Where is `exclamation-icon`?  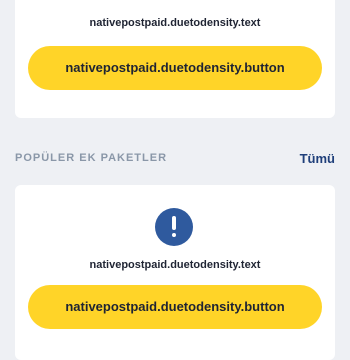
exclamation-icon is located at coordinates (174, 227).